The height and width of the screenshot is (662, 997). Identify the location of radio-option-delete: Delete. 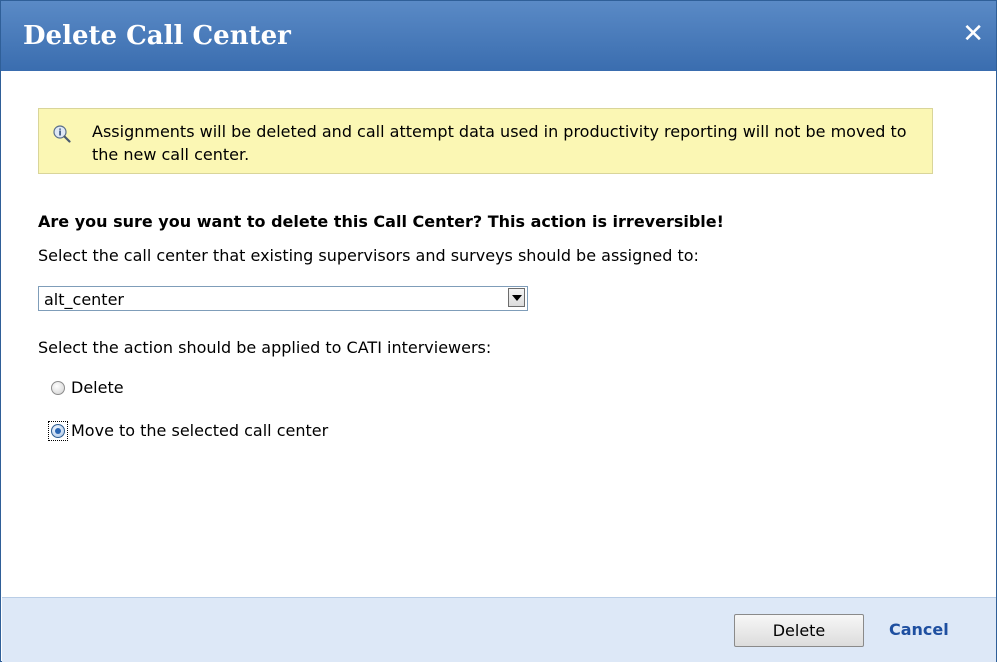
(87, 387).